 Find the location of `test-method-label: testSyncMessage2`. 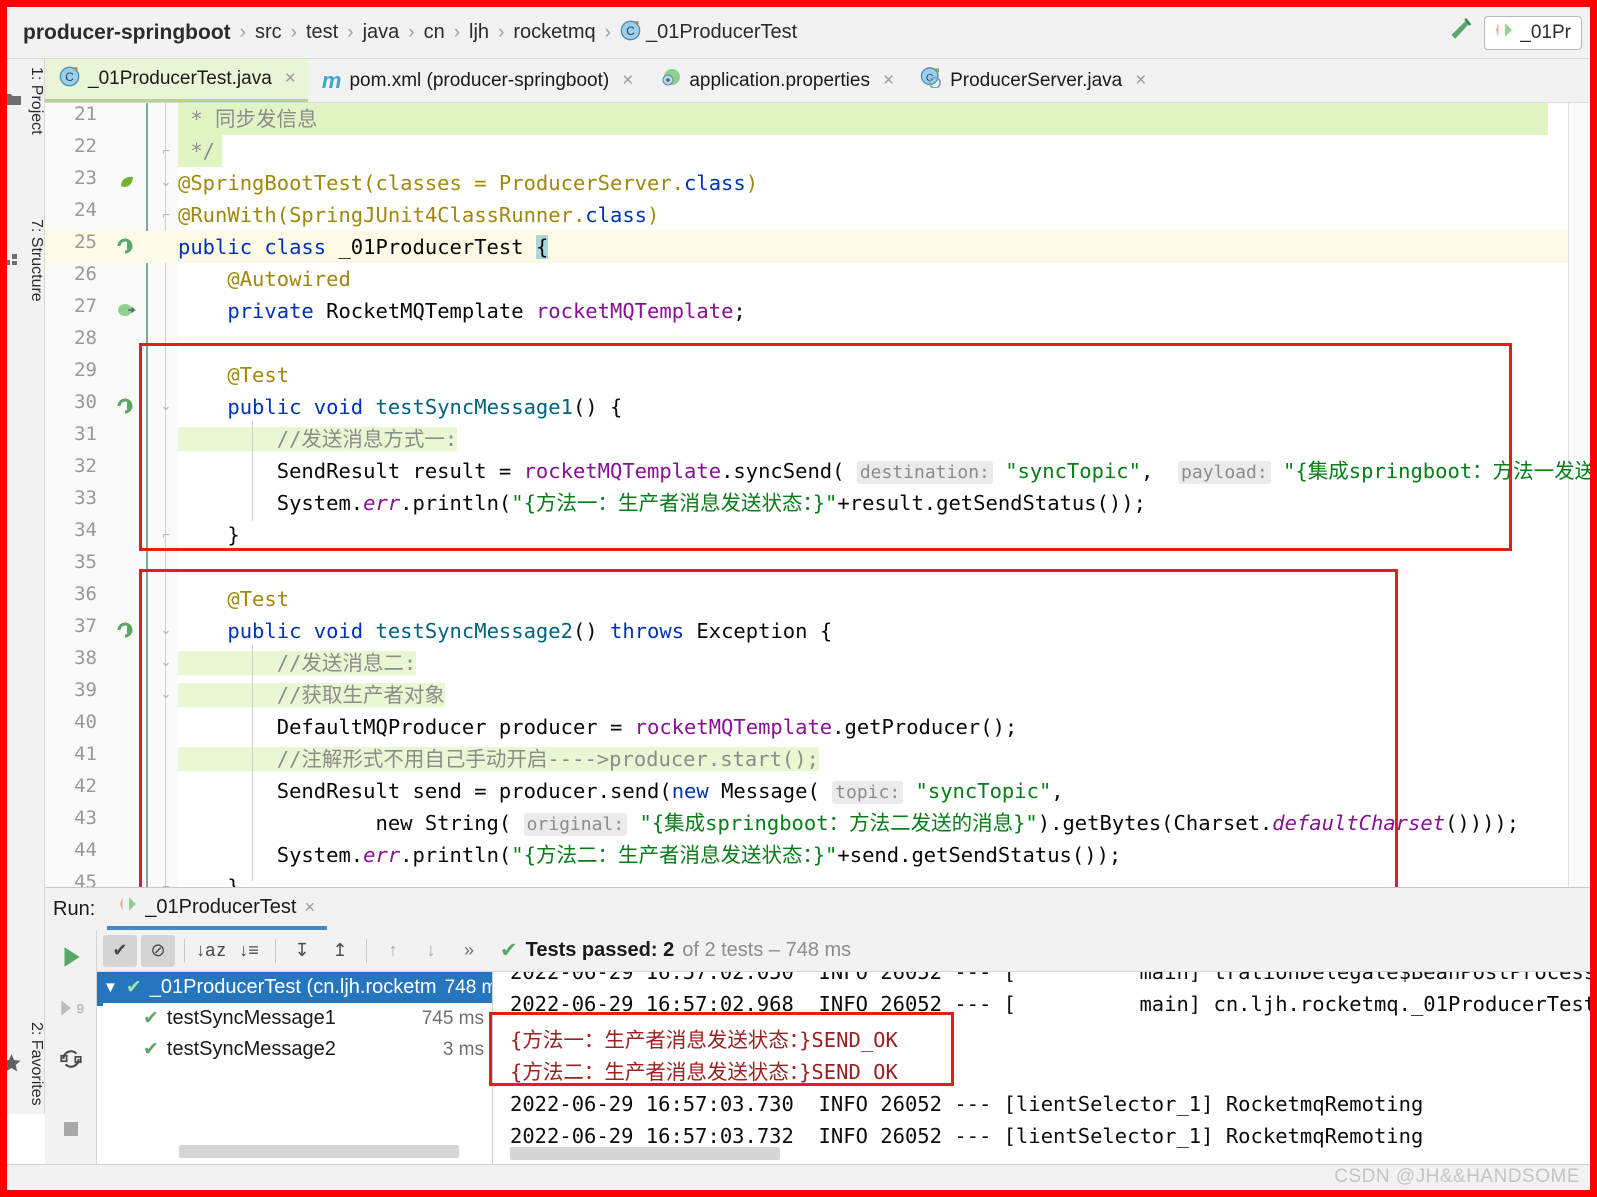

test-method-label: testSyncMessage2 is located at coordinates (251, 1049).